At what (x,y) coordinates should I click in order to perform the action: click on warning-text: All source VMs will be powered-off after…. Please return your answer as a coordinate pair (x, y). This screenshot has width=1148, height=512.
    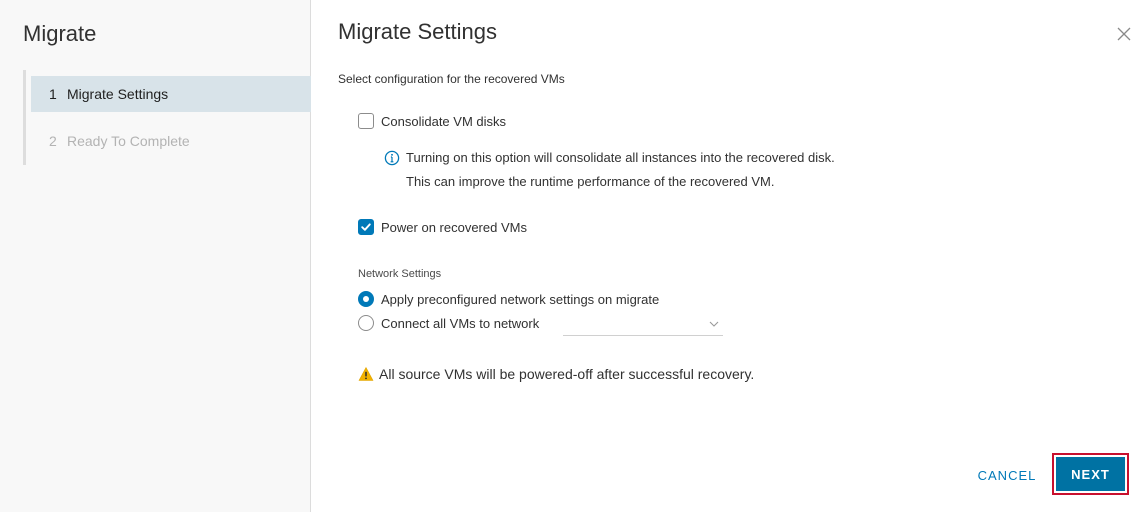
    Looking at the image, I should click on (567, 374).